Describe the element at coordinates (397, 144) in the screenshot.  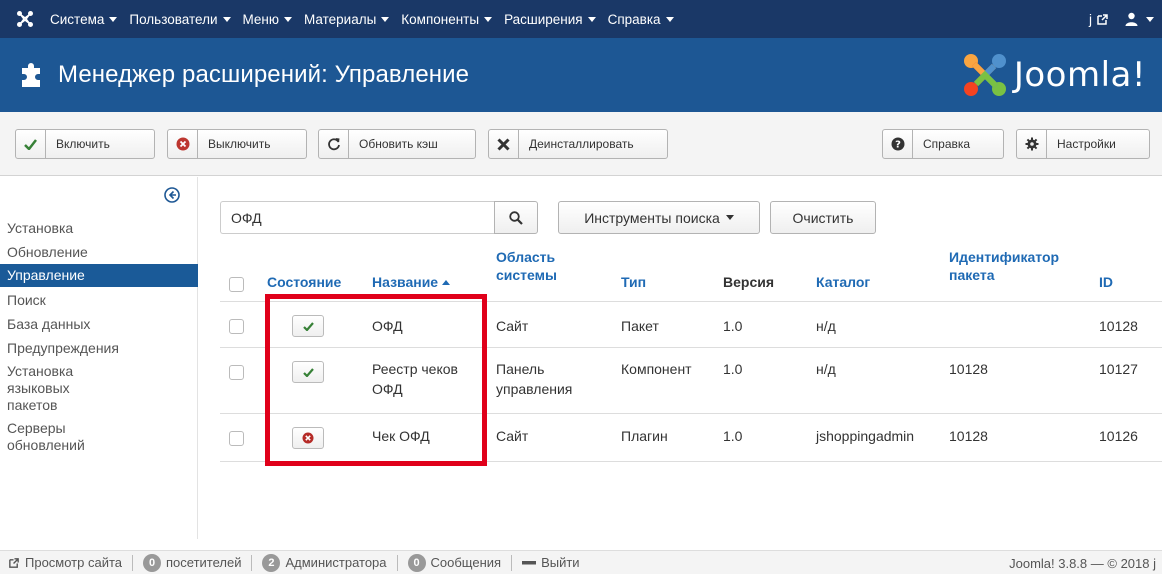
I see `refresh-cache-button: Обновить кэш` at that location.